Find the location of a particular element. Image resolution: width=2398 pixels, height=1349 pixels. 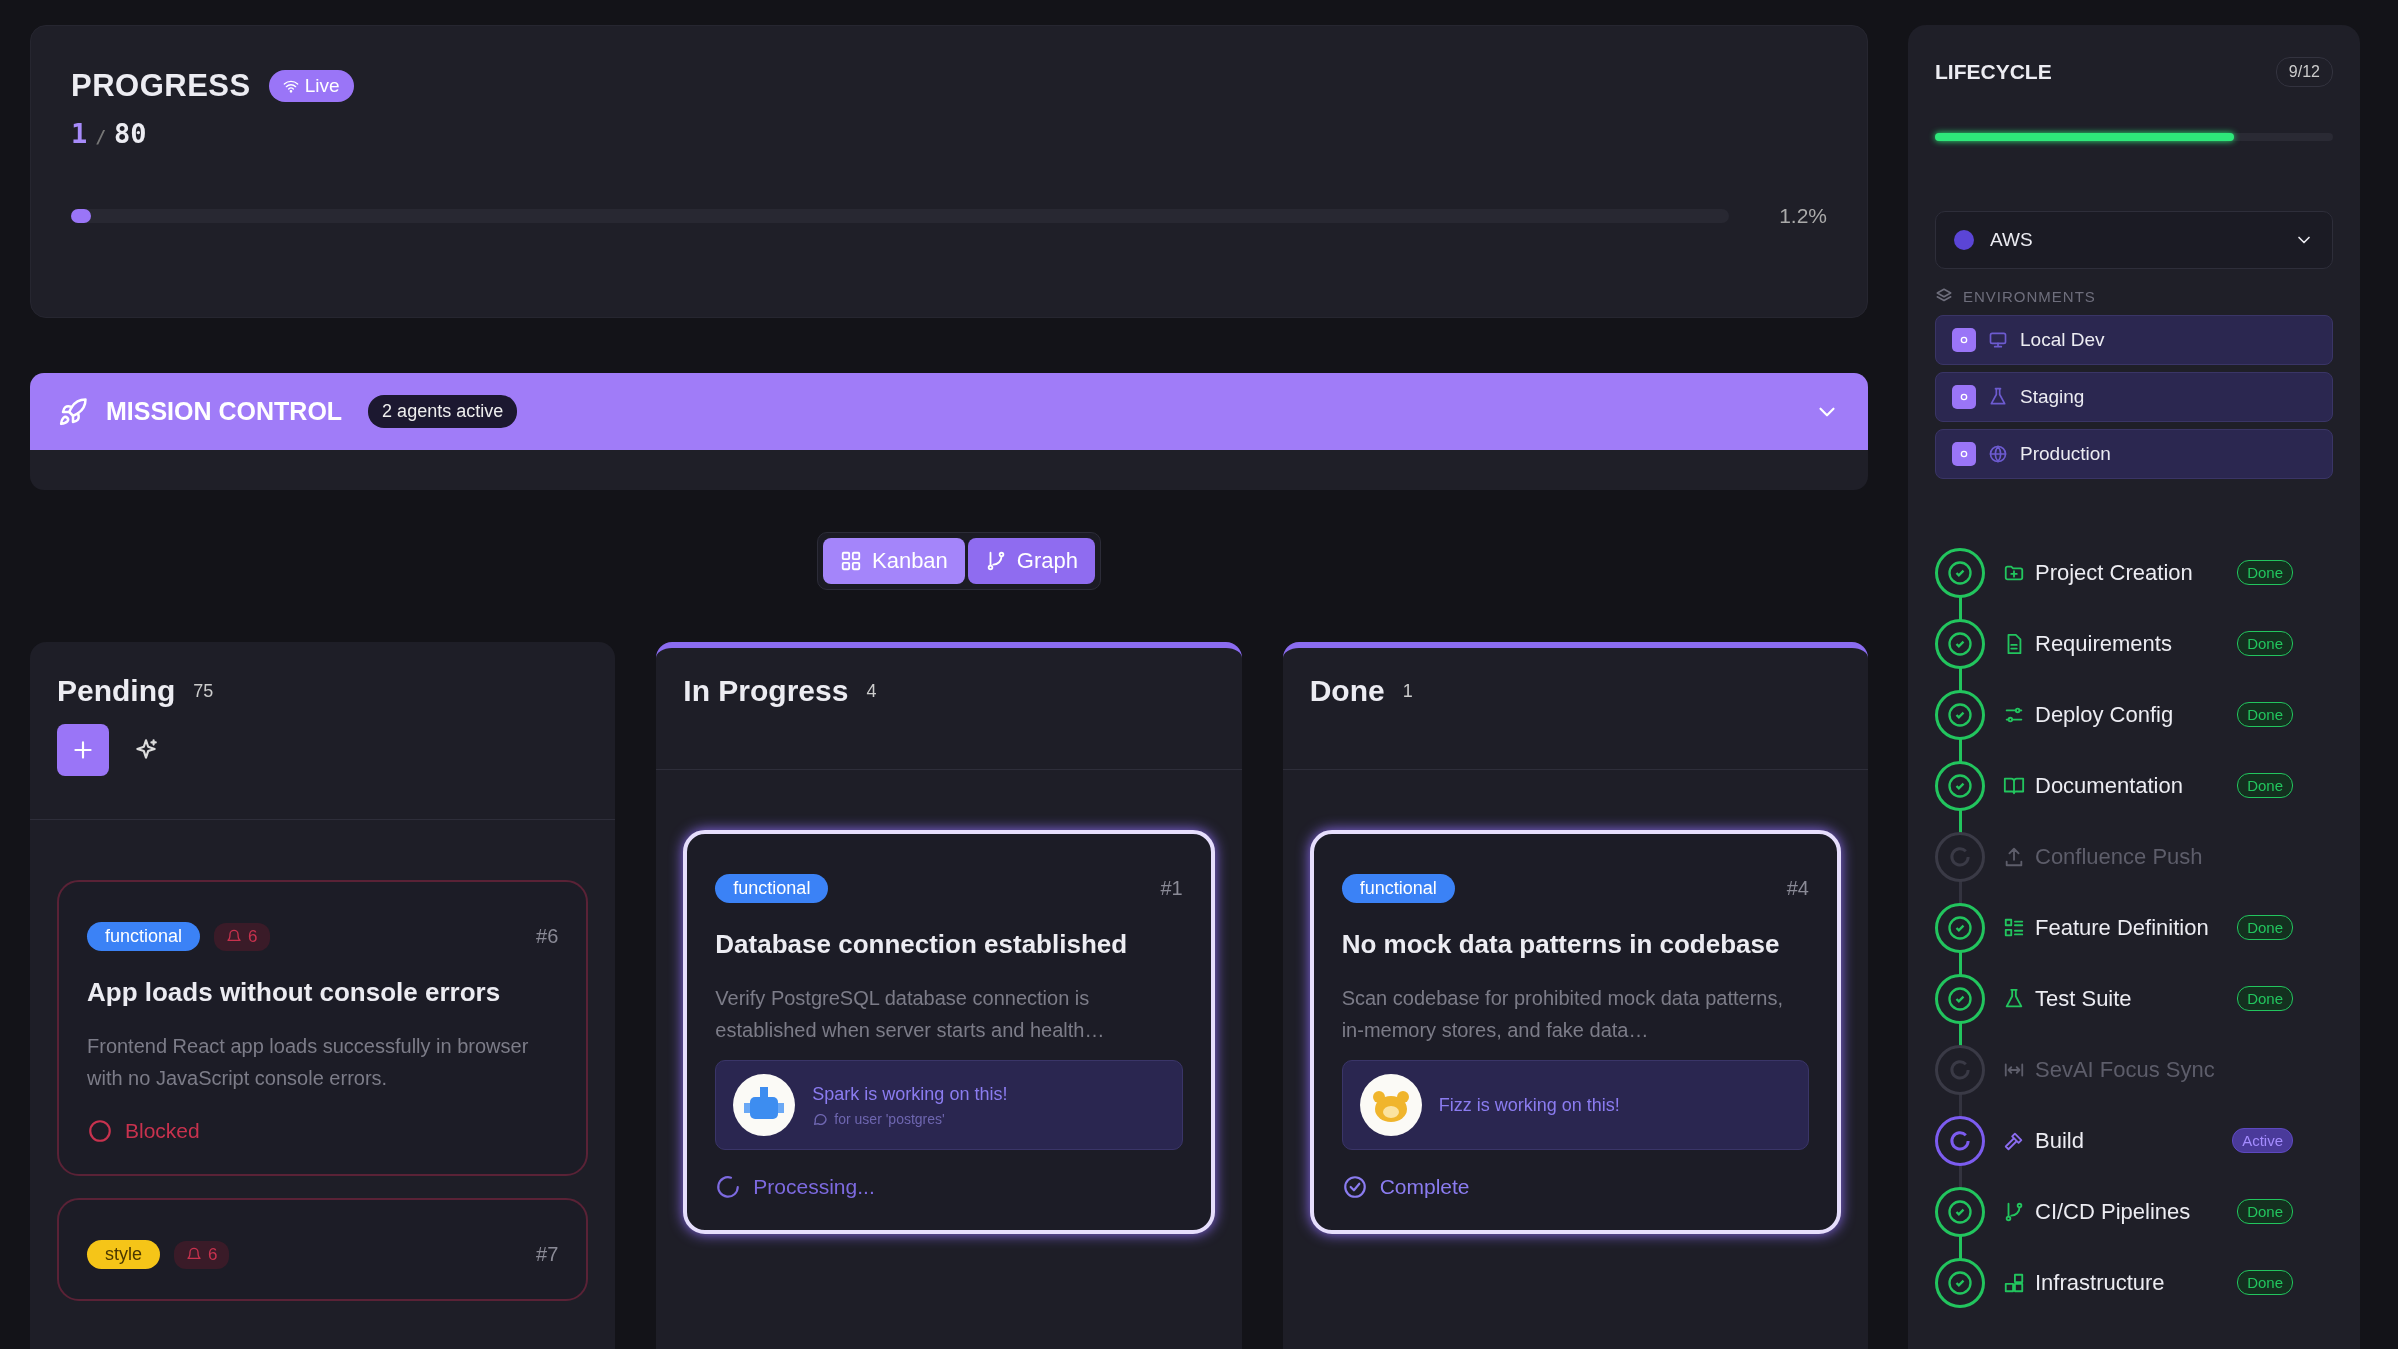

task-status: Complete is located at coordinates (1424, 1187).